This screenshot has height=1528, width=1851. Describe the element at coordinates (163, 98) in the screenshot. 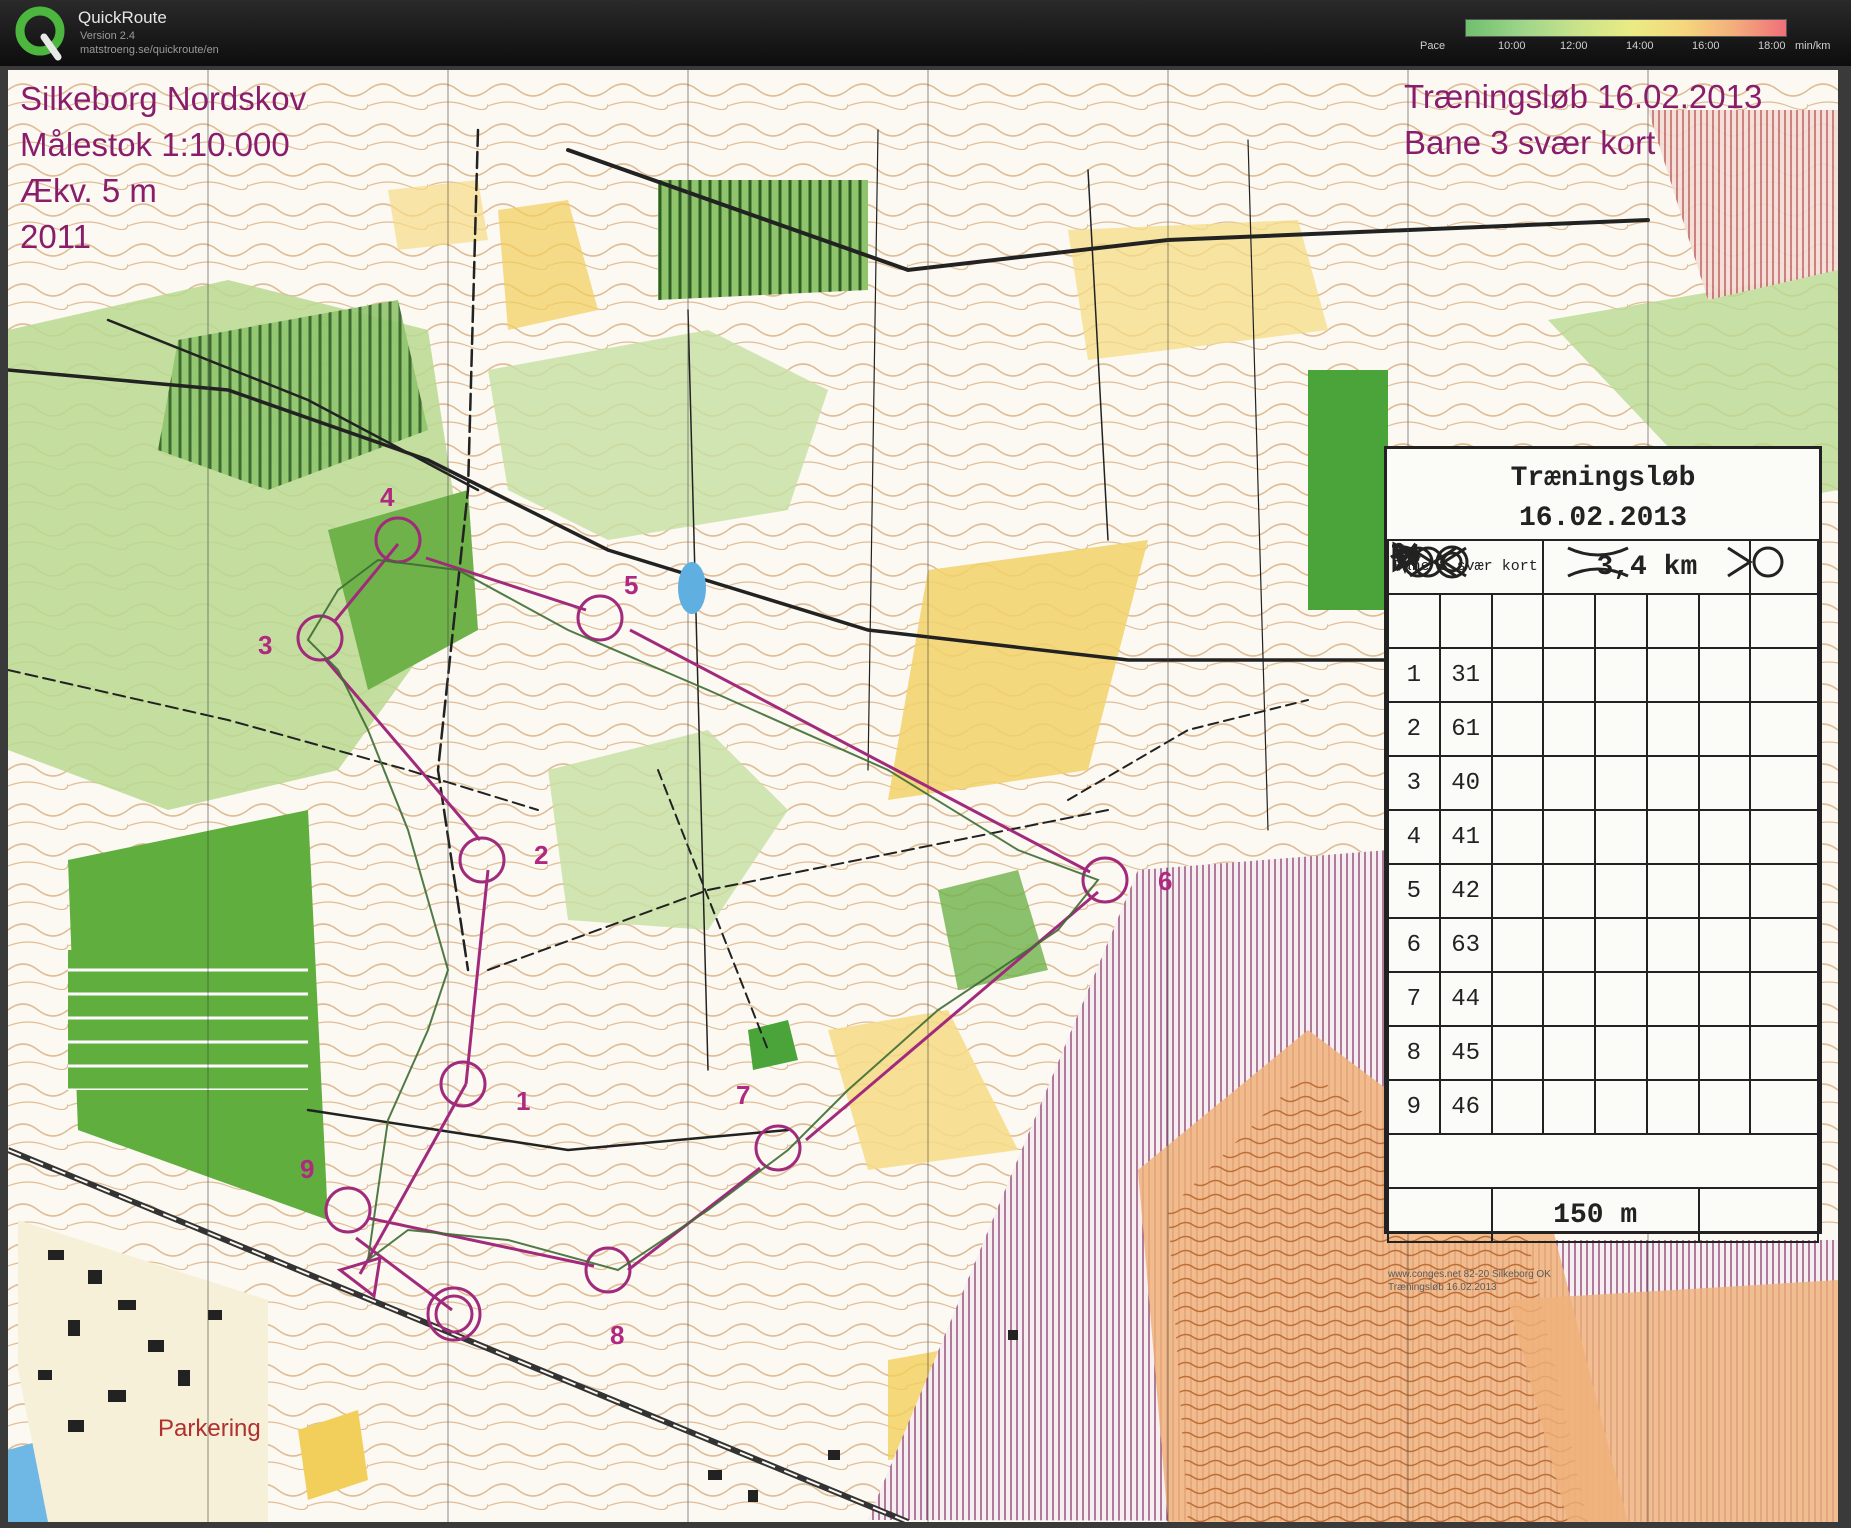

I see `map-name: Silkeborg Nordskov` at that location.